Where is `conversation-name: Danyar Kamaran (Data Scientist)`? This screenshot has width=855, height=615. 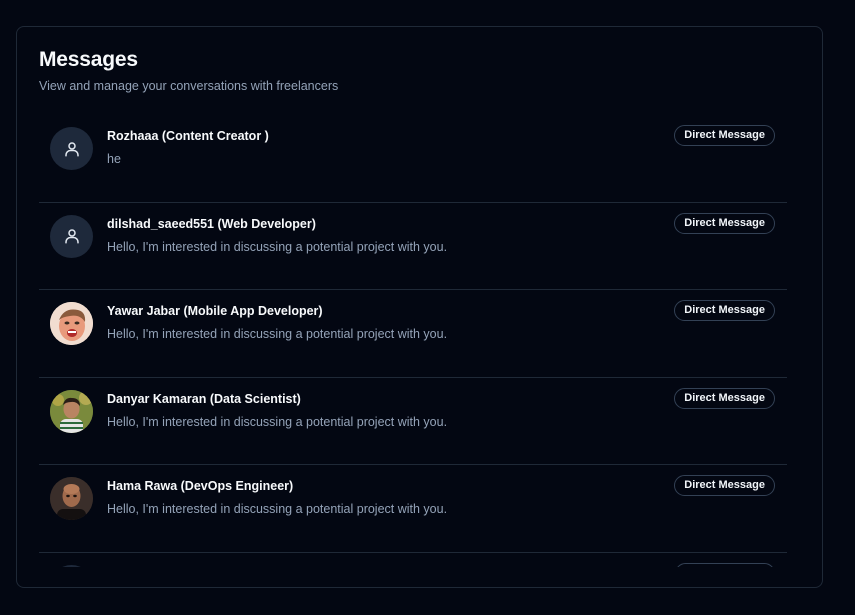
conversation-name: Danyar Kamaran (Data Scientist) is located at coordinates (204, 398).